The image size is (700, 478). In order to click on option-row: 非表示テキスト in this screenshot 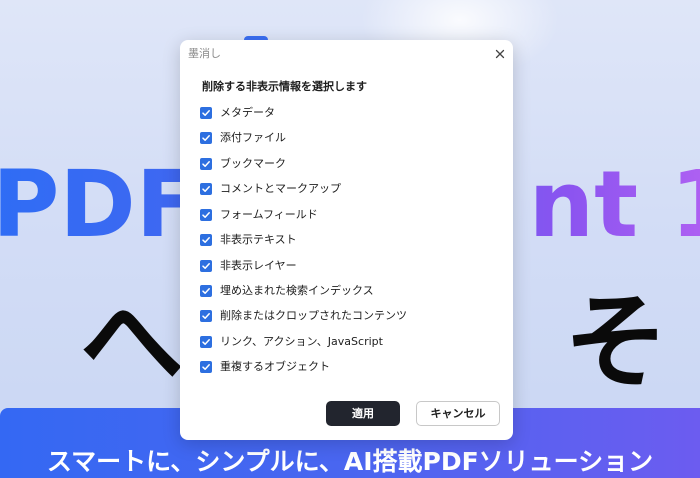, I will do `click(350, 240)`.